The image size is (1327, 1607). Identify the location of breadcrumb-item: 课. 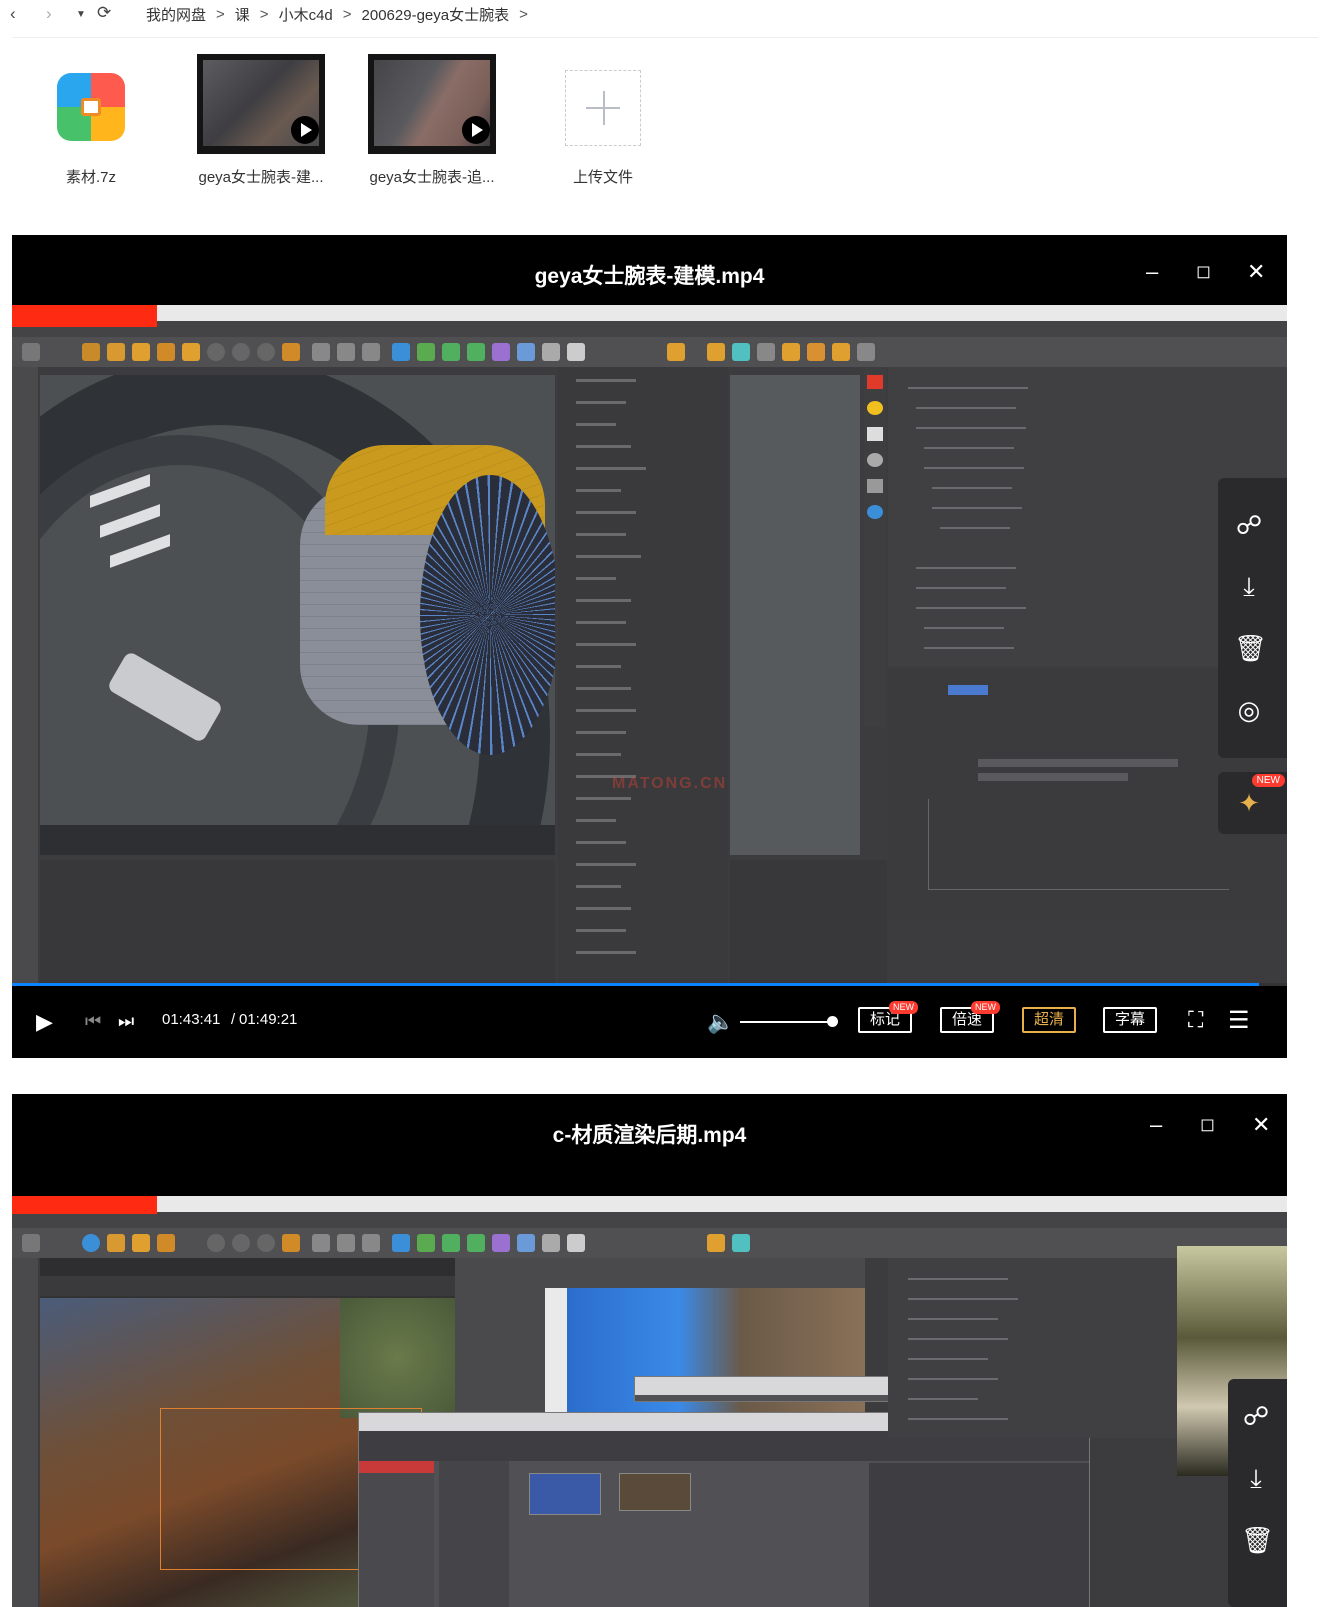
(242, 14).